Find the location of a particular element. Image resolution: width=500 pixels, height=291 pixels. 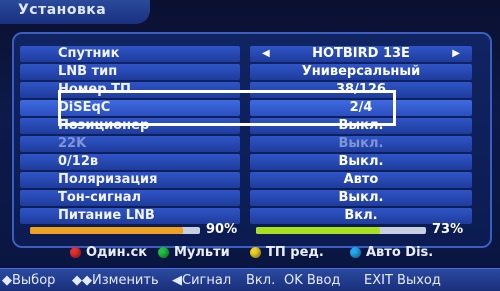

green-key: Мульти is located at coordinates (194, 252).